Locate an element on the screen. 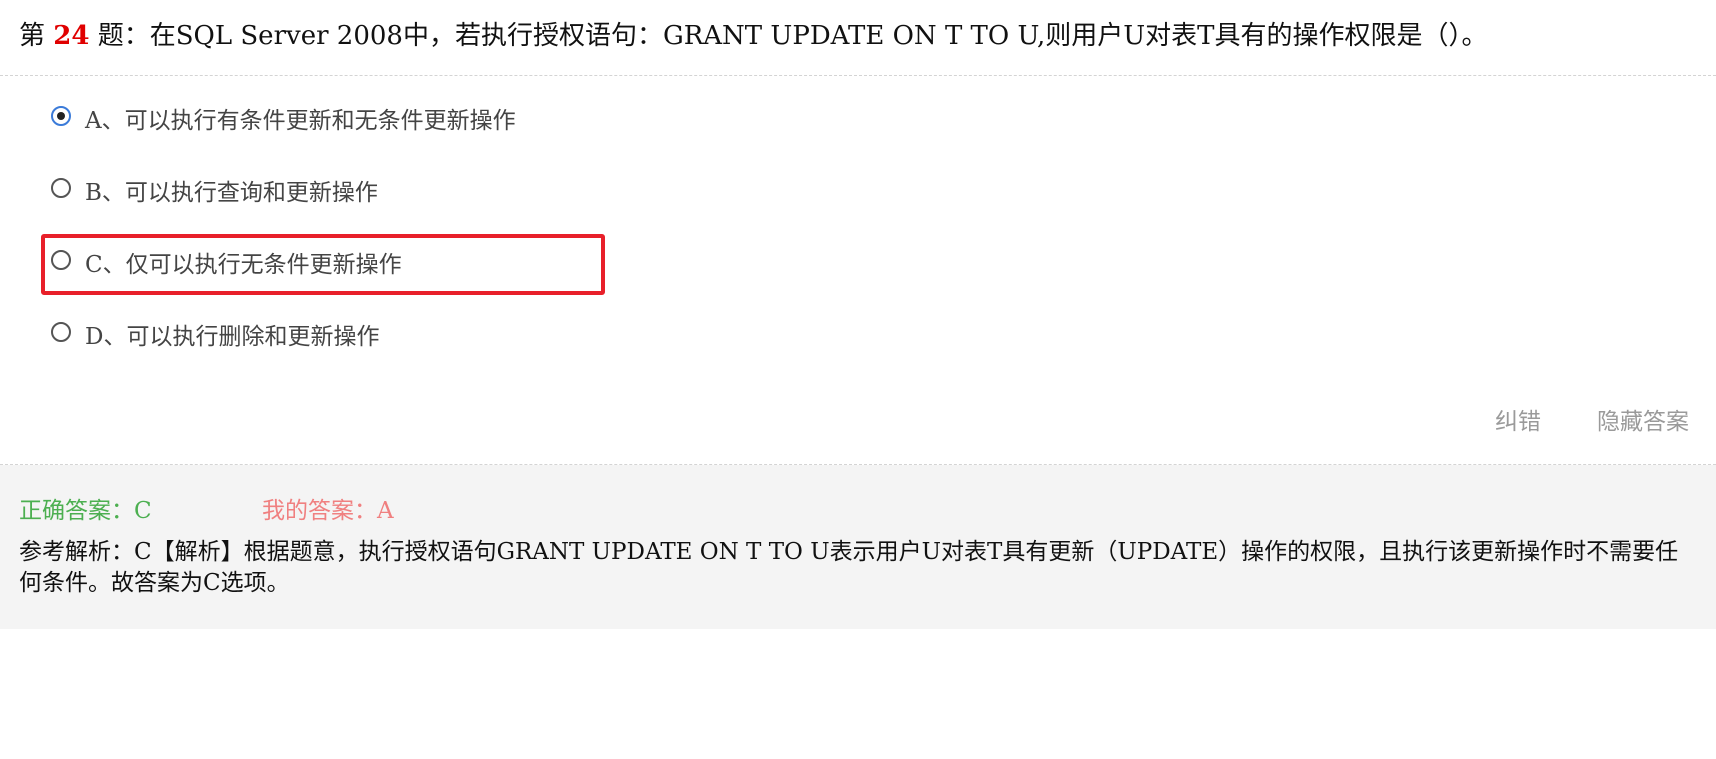  divider-top is located at coordinates (858, 75).